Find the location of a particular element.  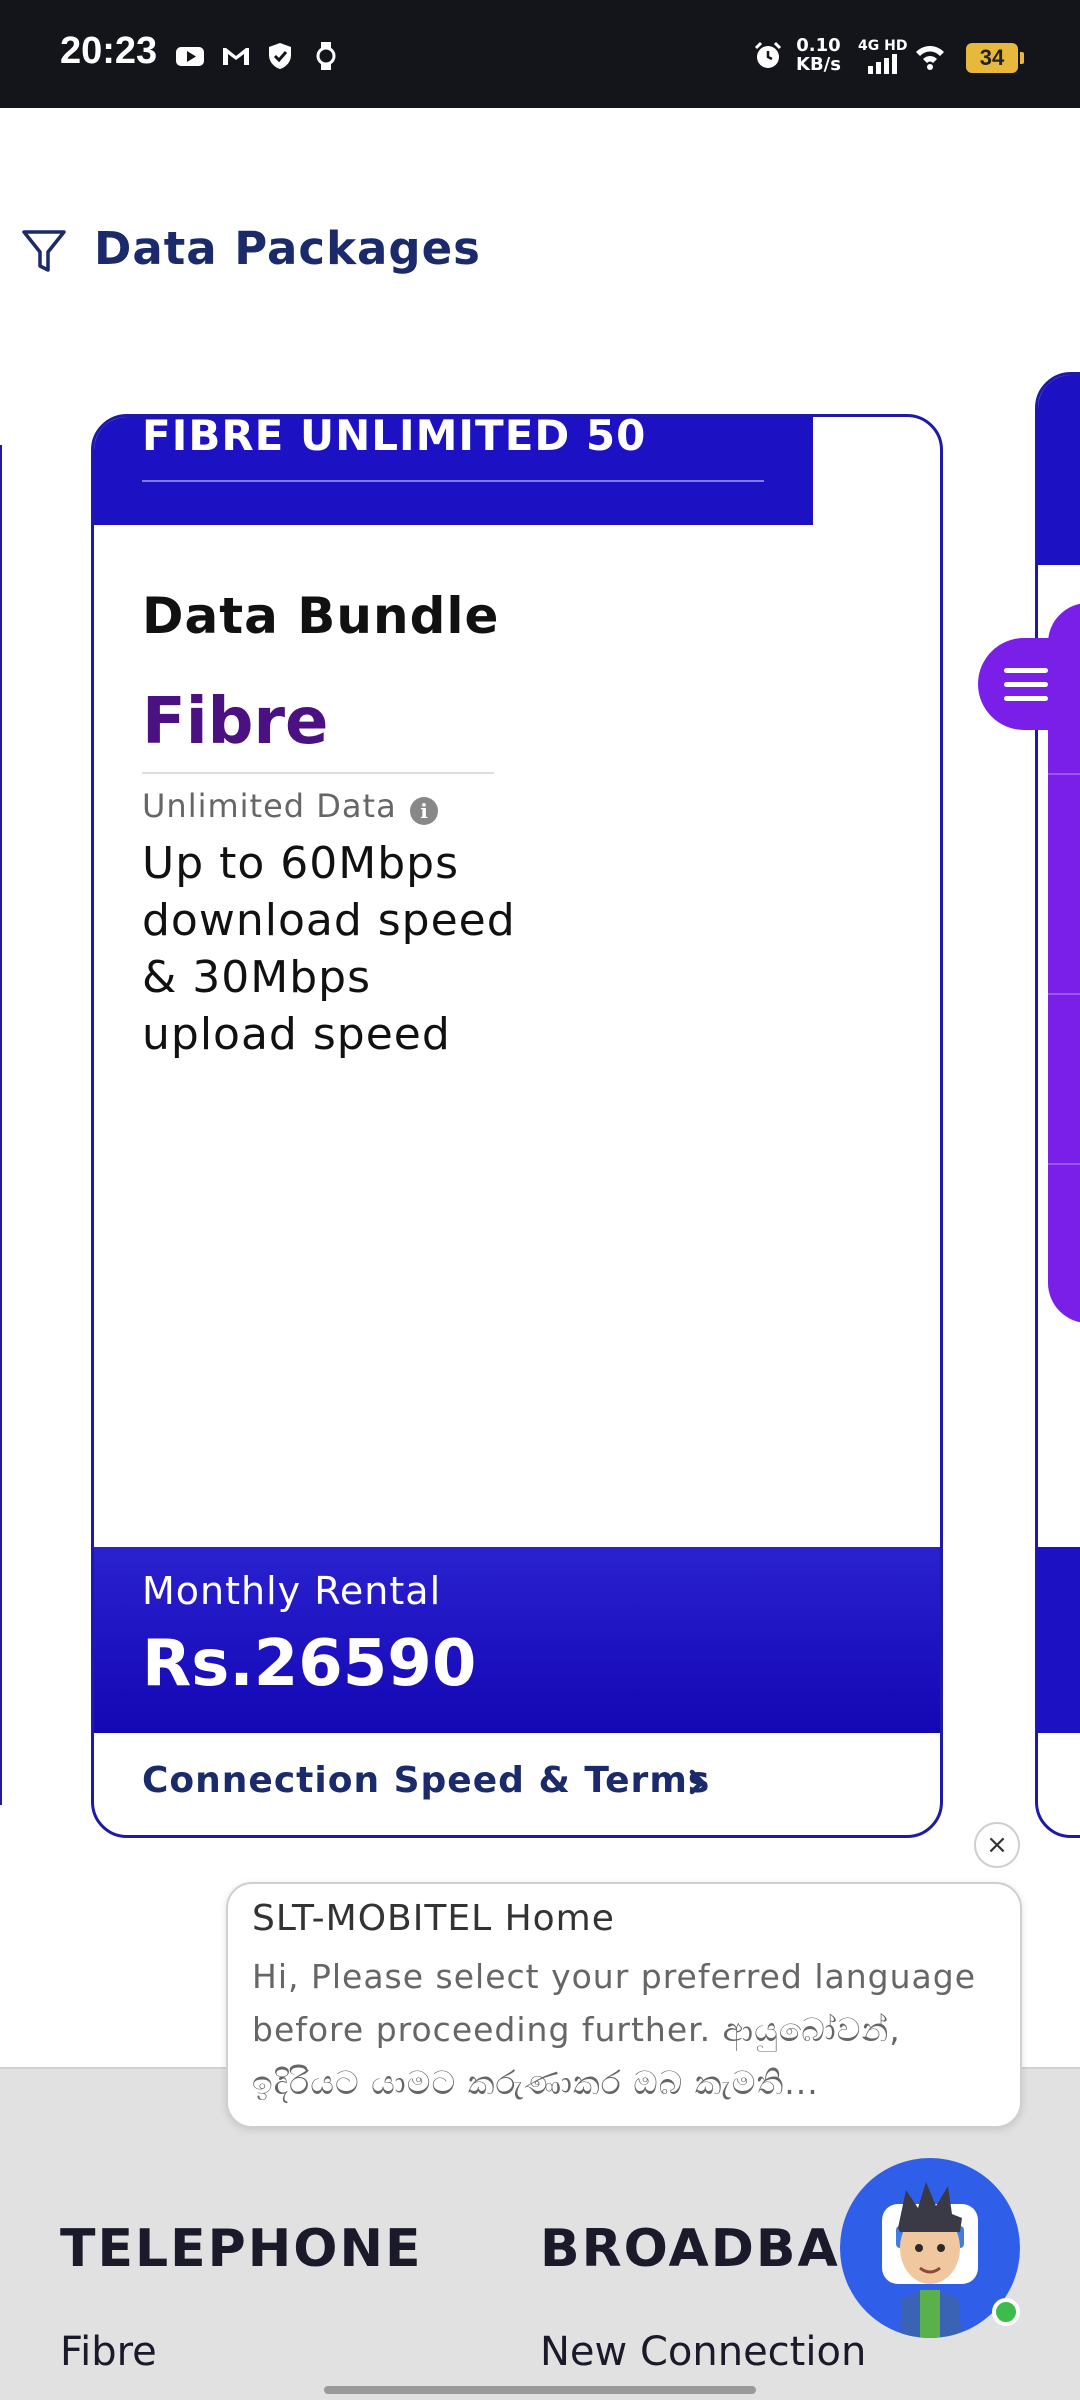

footer-link-new-connection: New Connection is located at coordinates (703, 2352).